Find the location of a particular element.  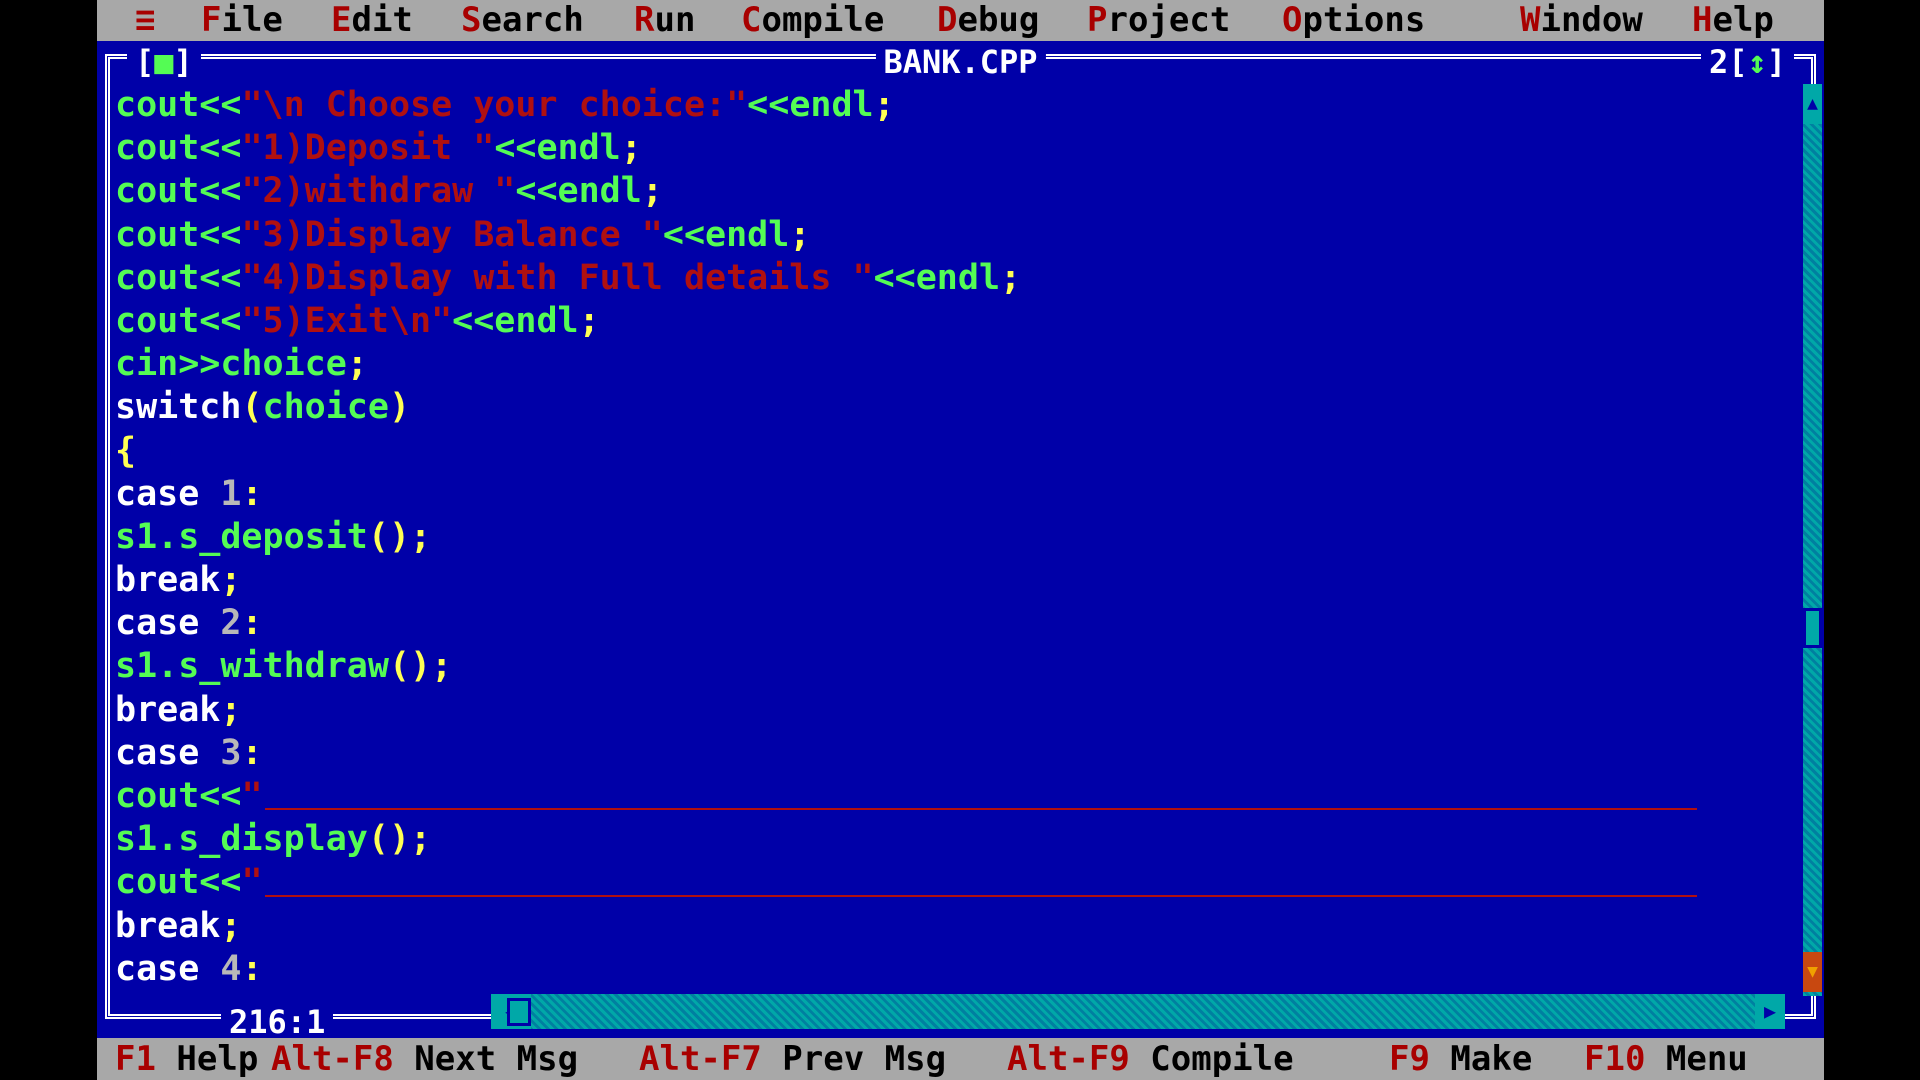

close-box-open: [ is located at coordinates (145, 62).